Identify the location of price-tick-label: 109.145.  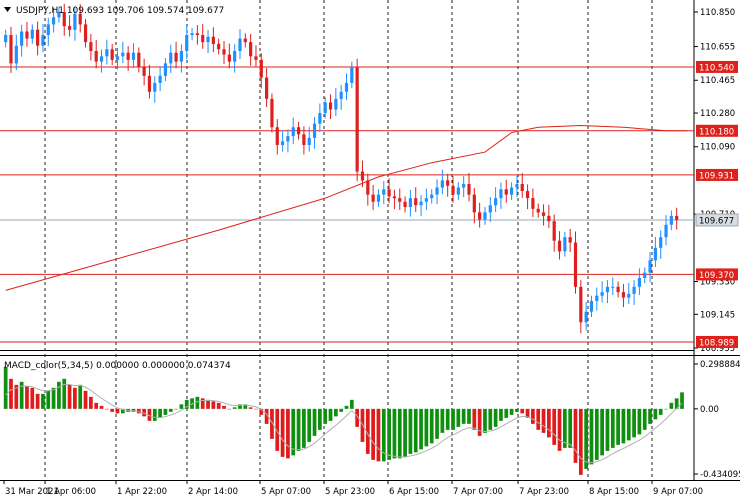
(717, 315).